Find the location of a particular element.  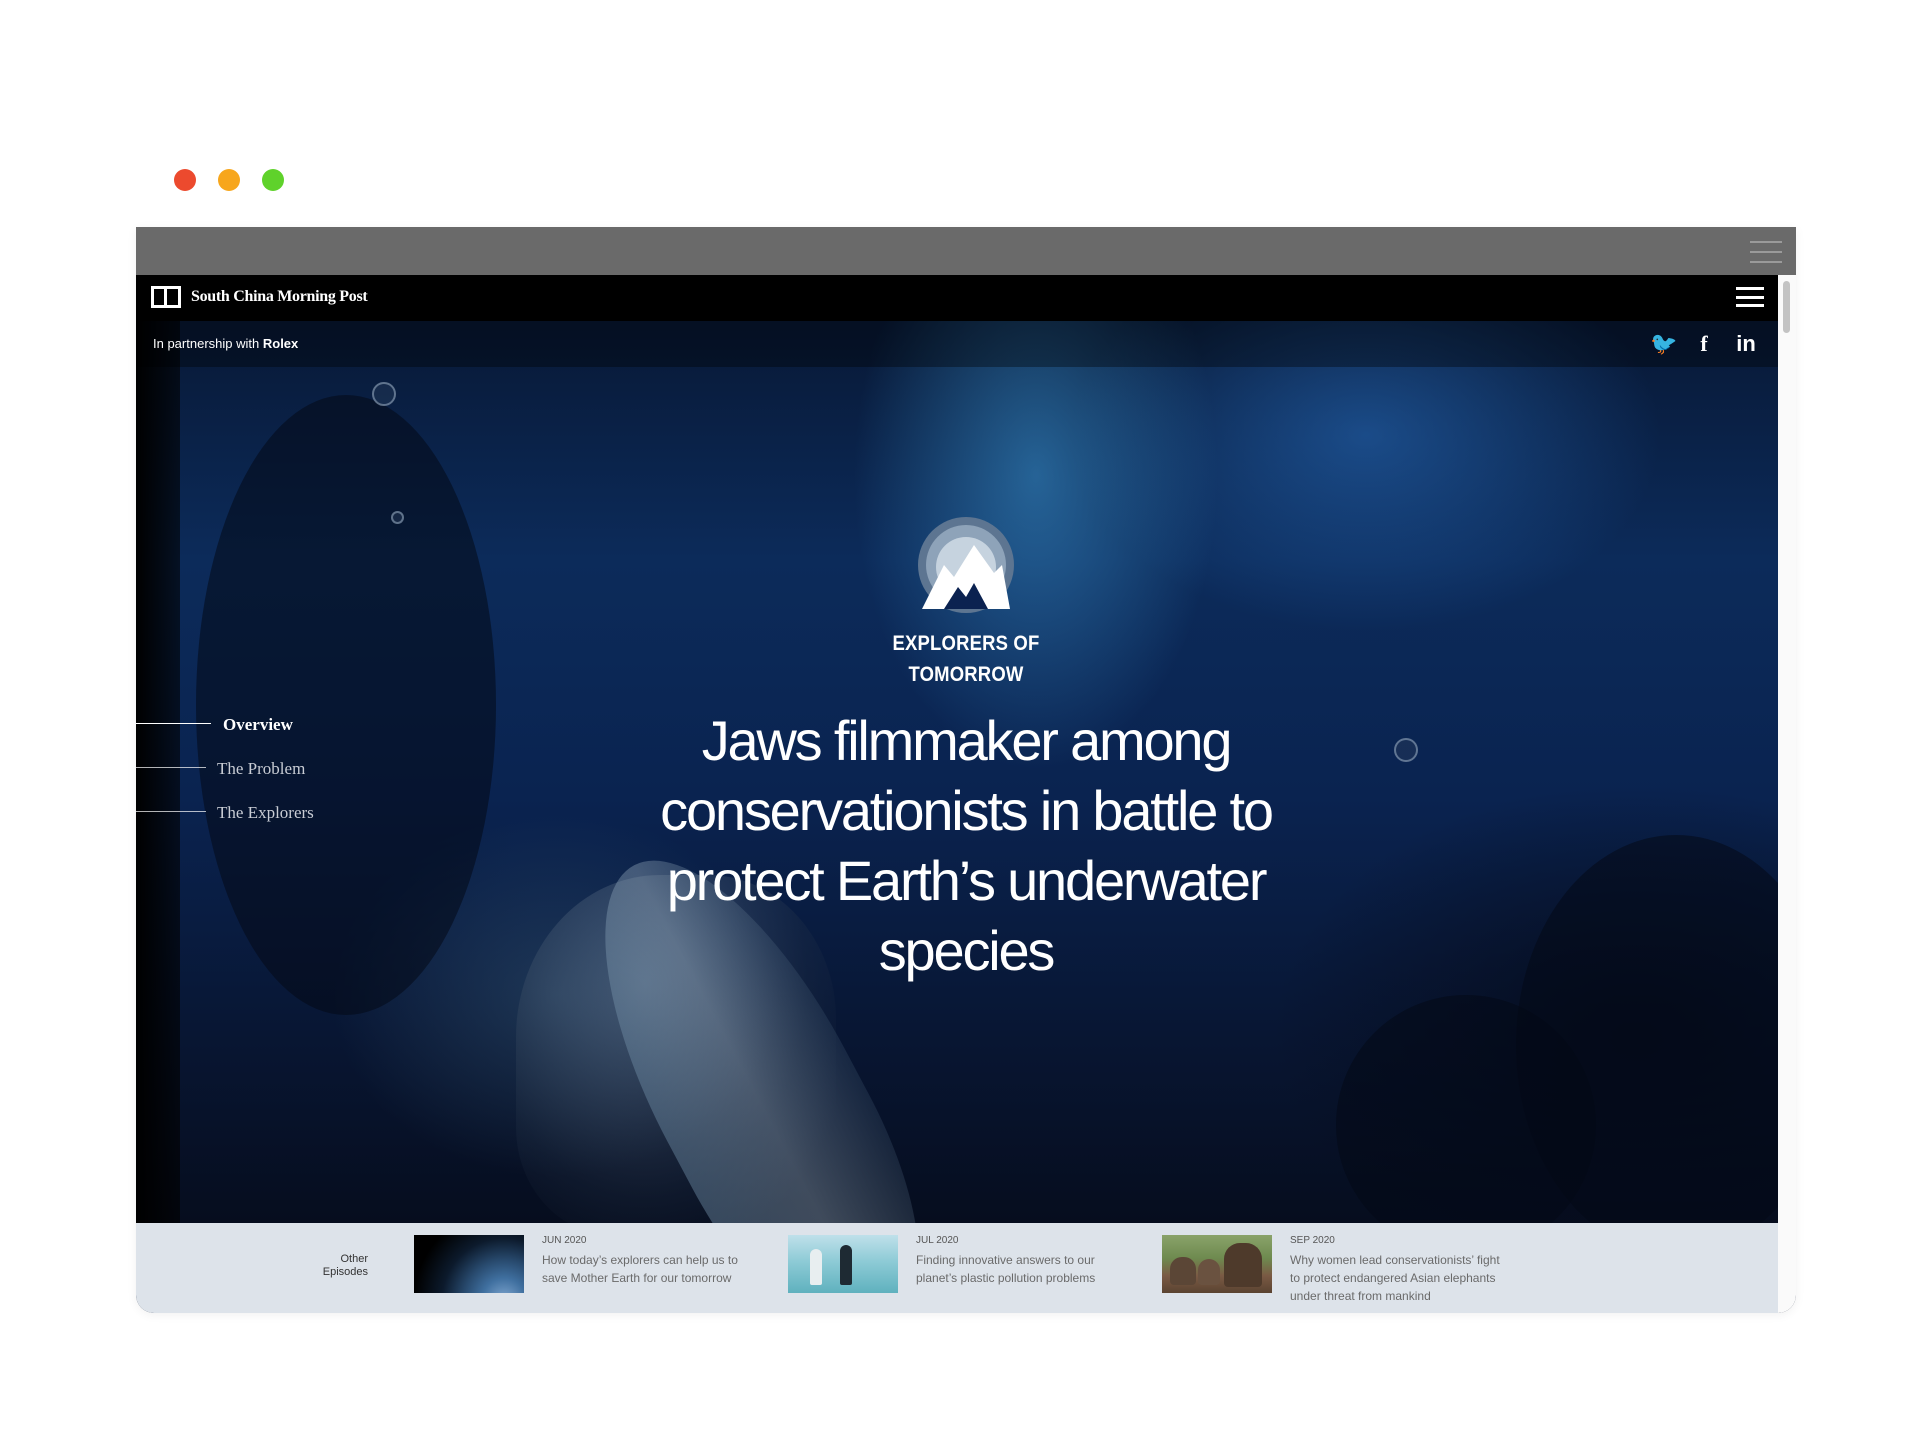

episode-date: JUL 2020 is located at coordinates (937, 1240).